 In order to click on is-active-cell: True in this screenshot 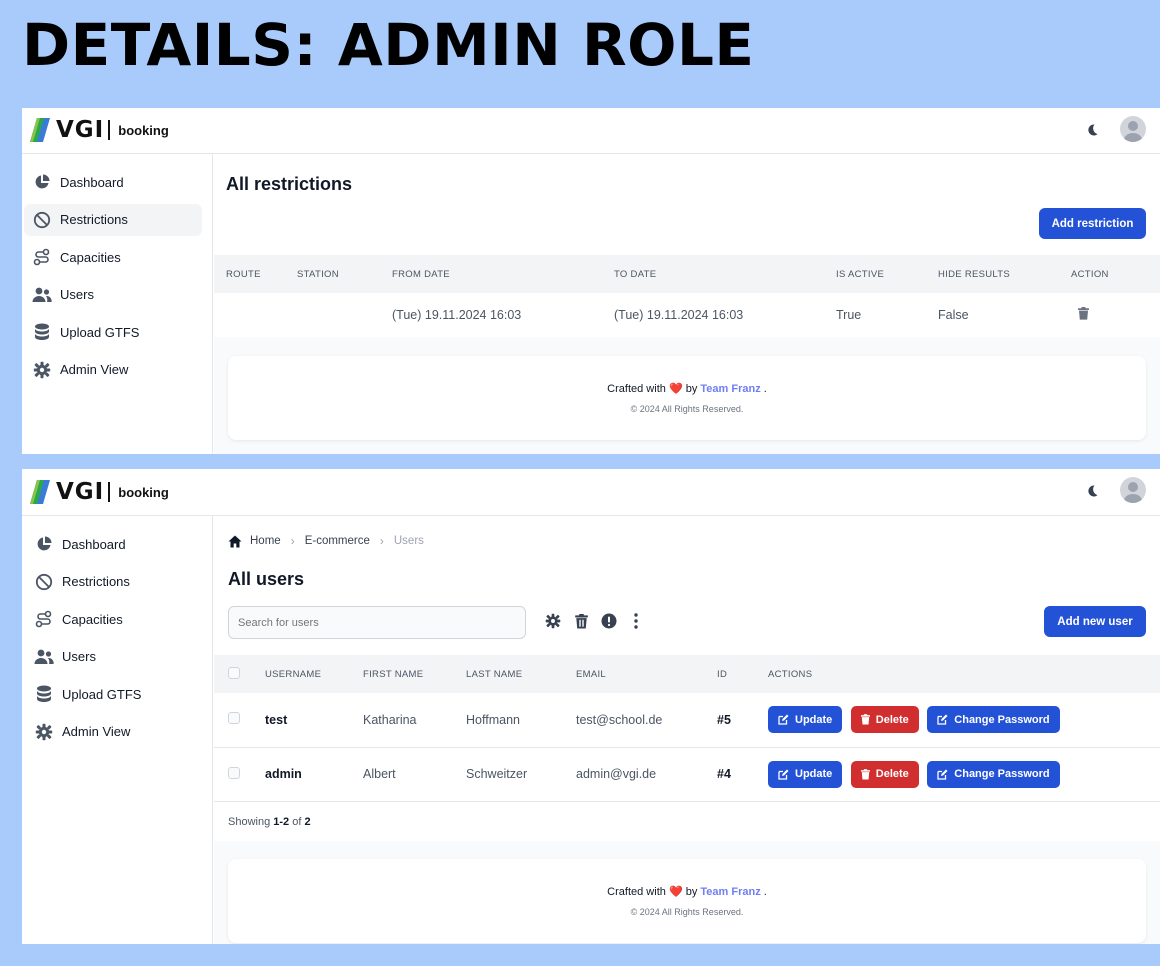, I will do `click(887, 315)`.